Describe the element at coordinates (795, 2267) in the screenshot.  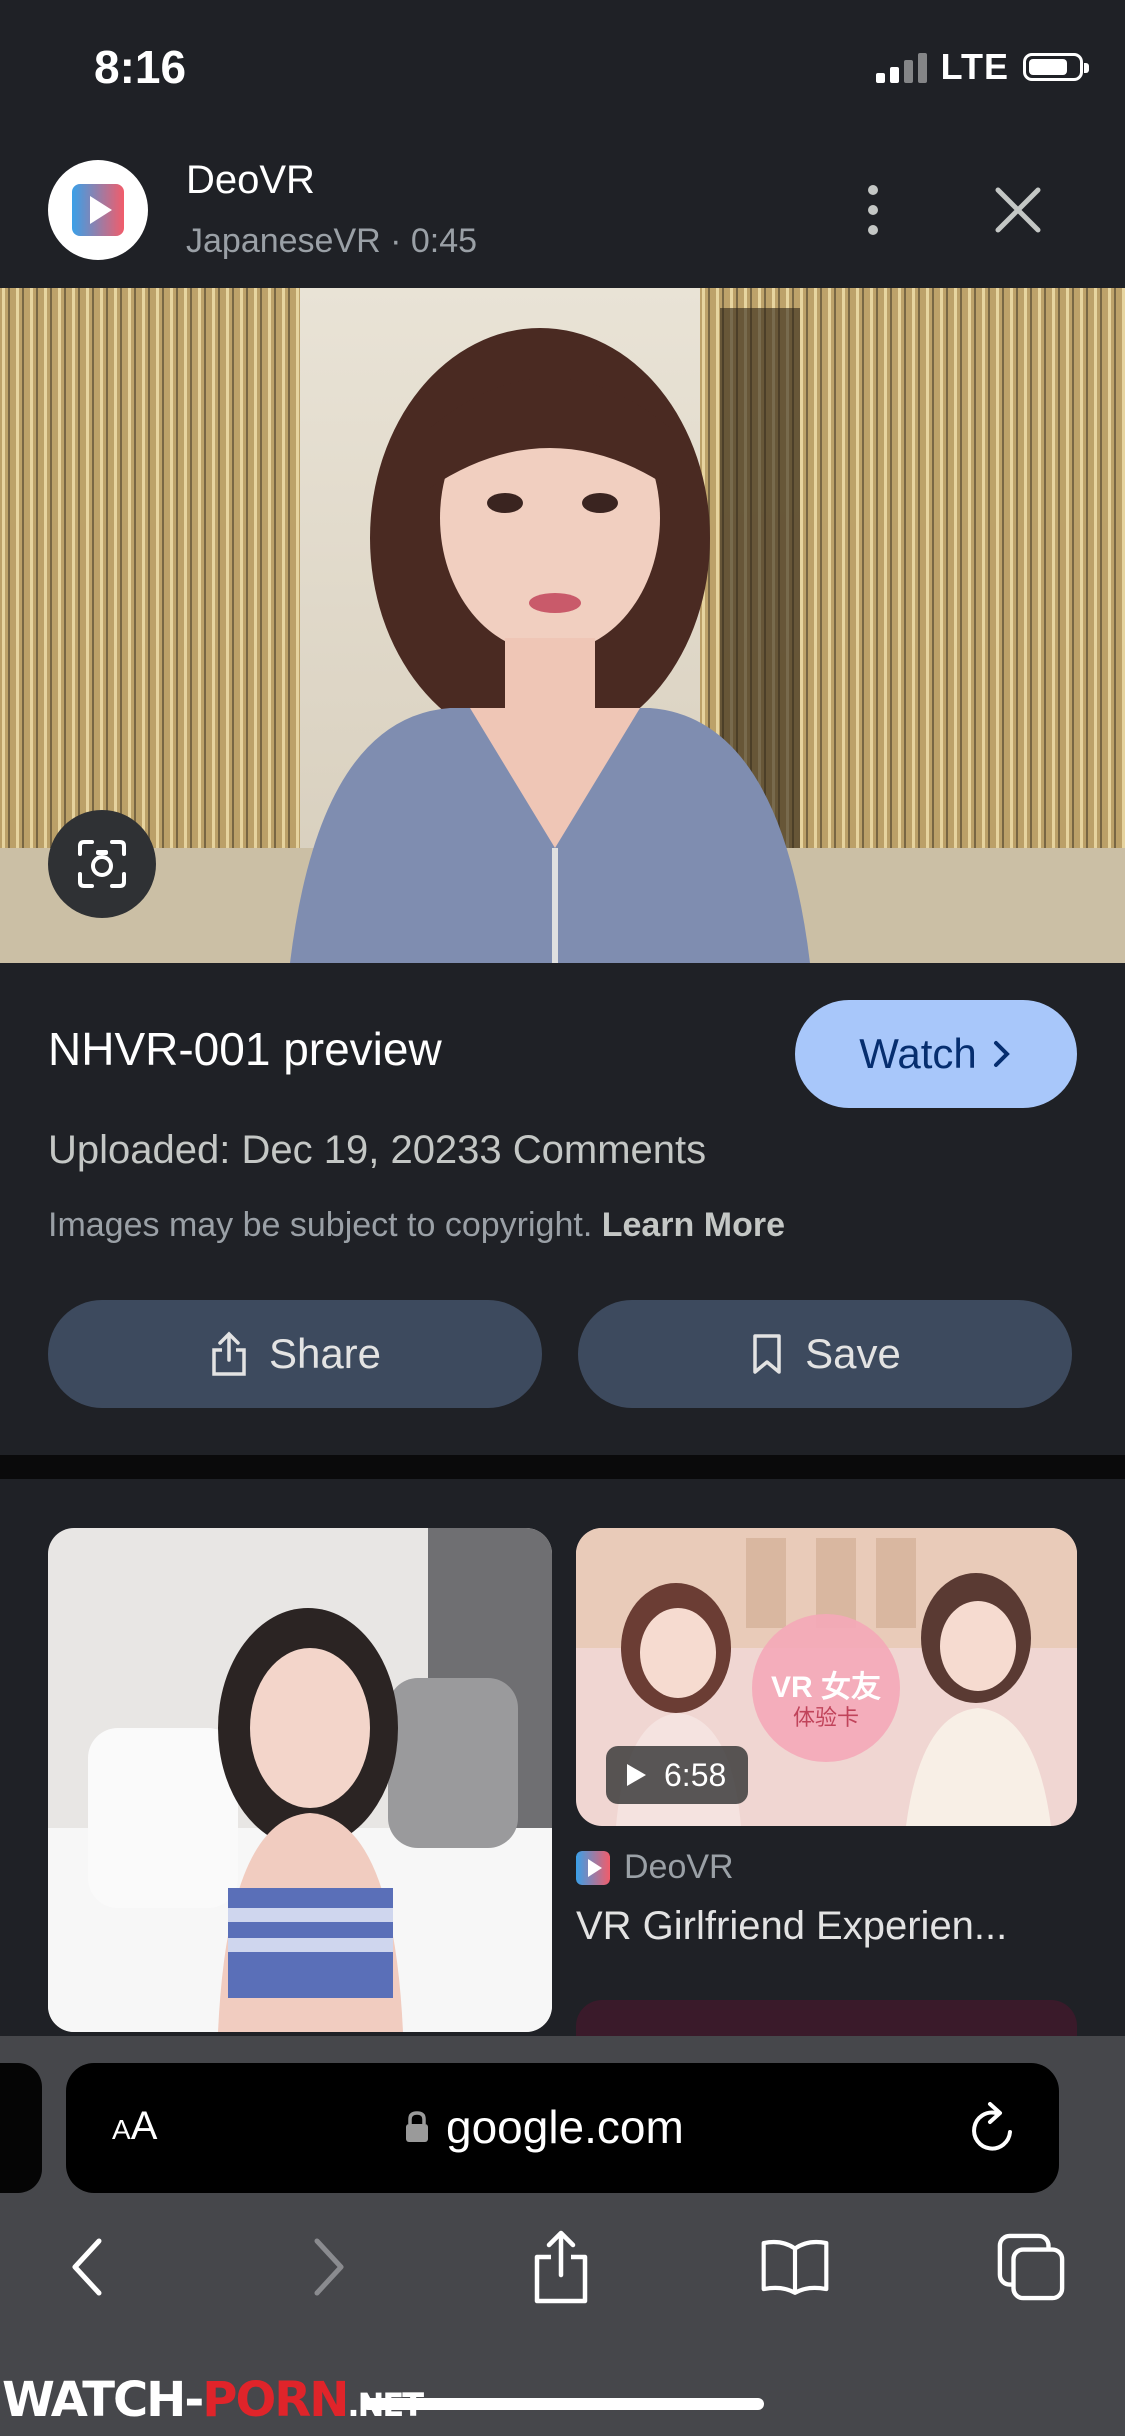
I see `book-icon` at that location.